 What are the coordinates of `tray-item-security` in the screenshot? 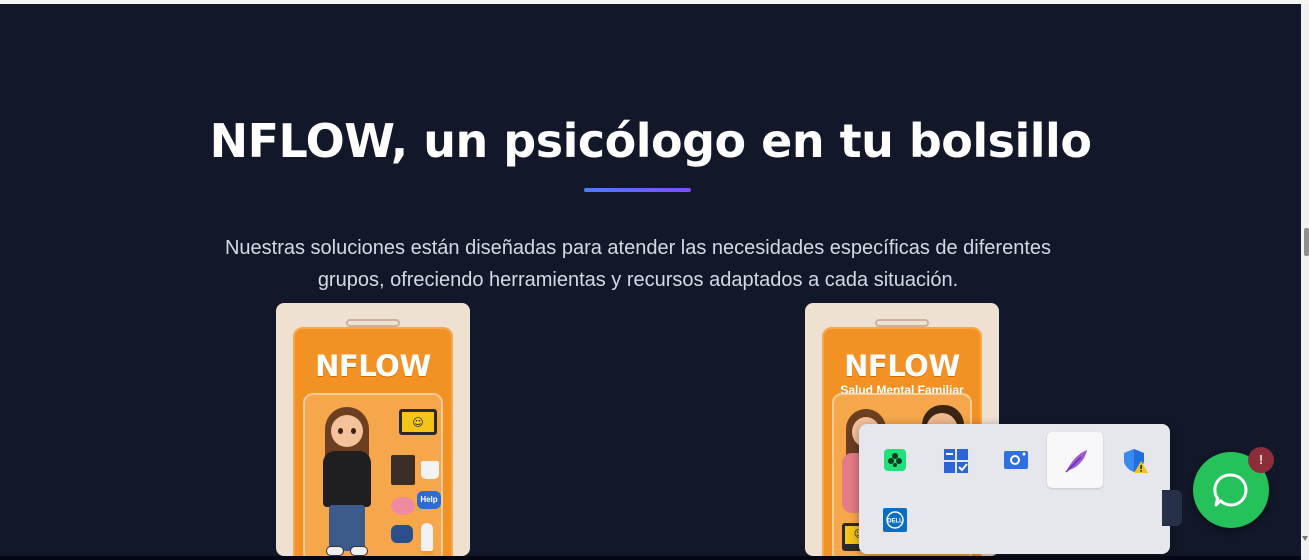 It's located at (1135, 460).